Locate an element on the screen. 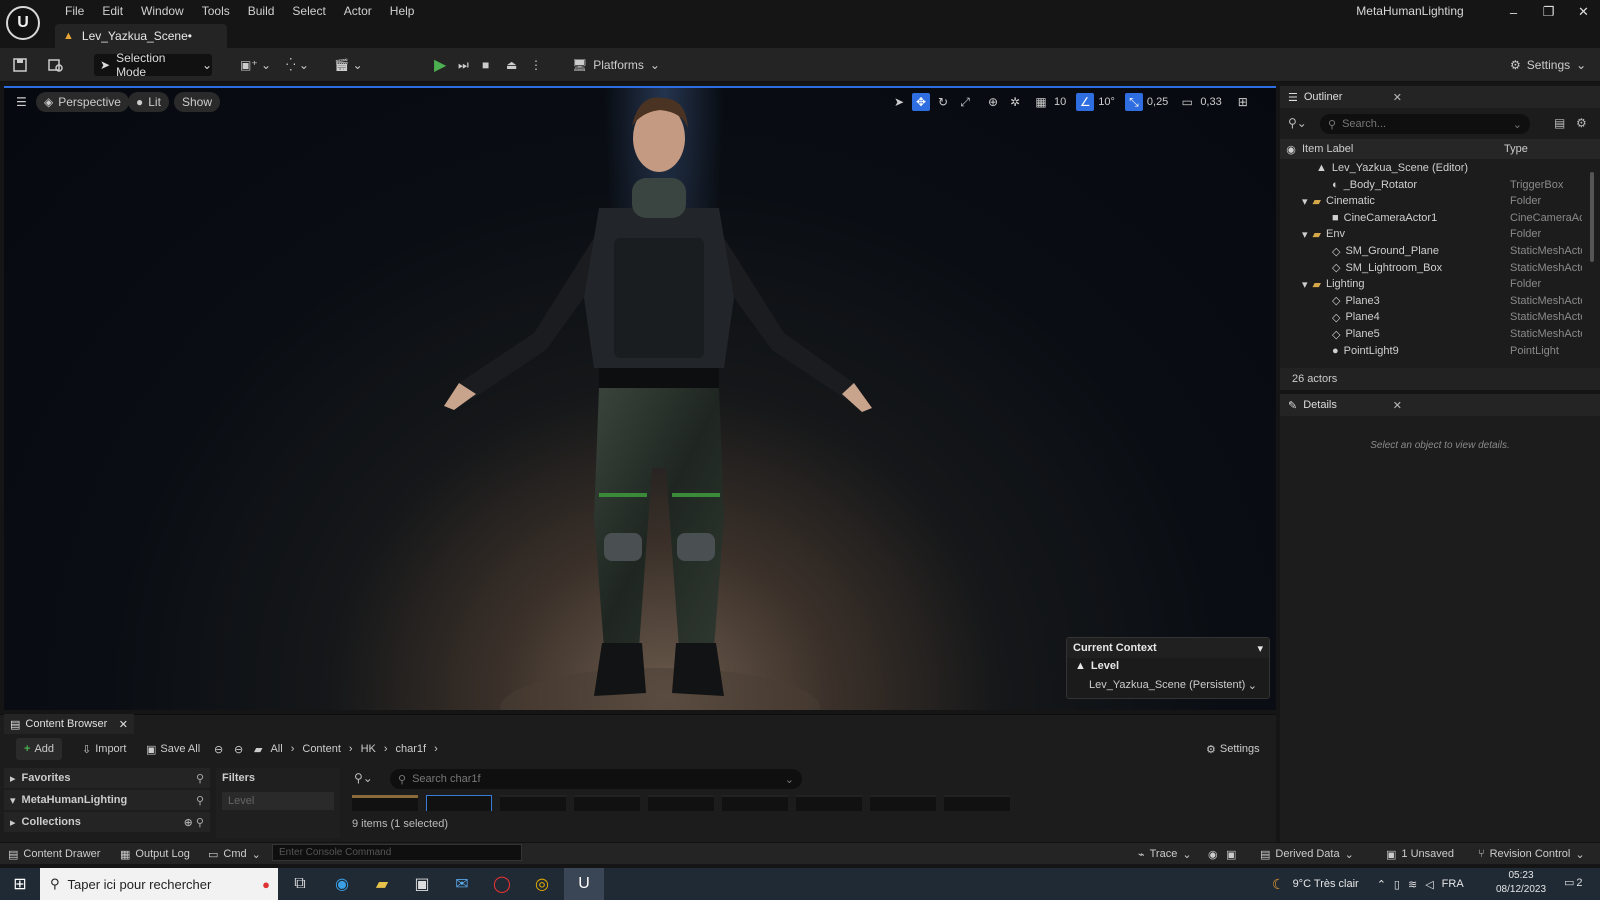 The image size is (1600, 900). breadcrumb-char1f: char1f is located at coordinates (411, 749).